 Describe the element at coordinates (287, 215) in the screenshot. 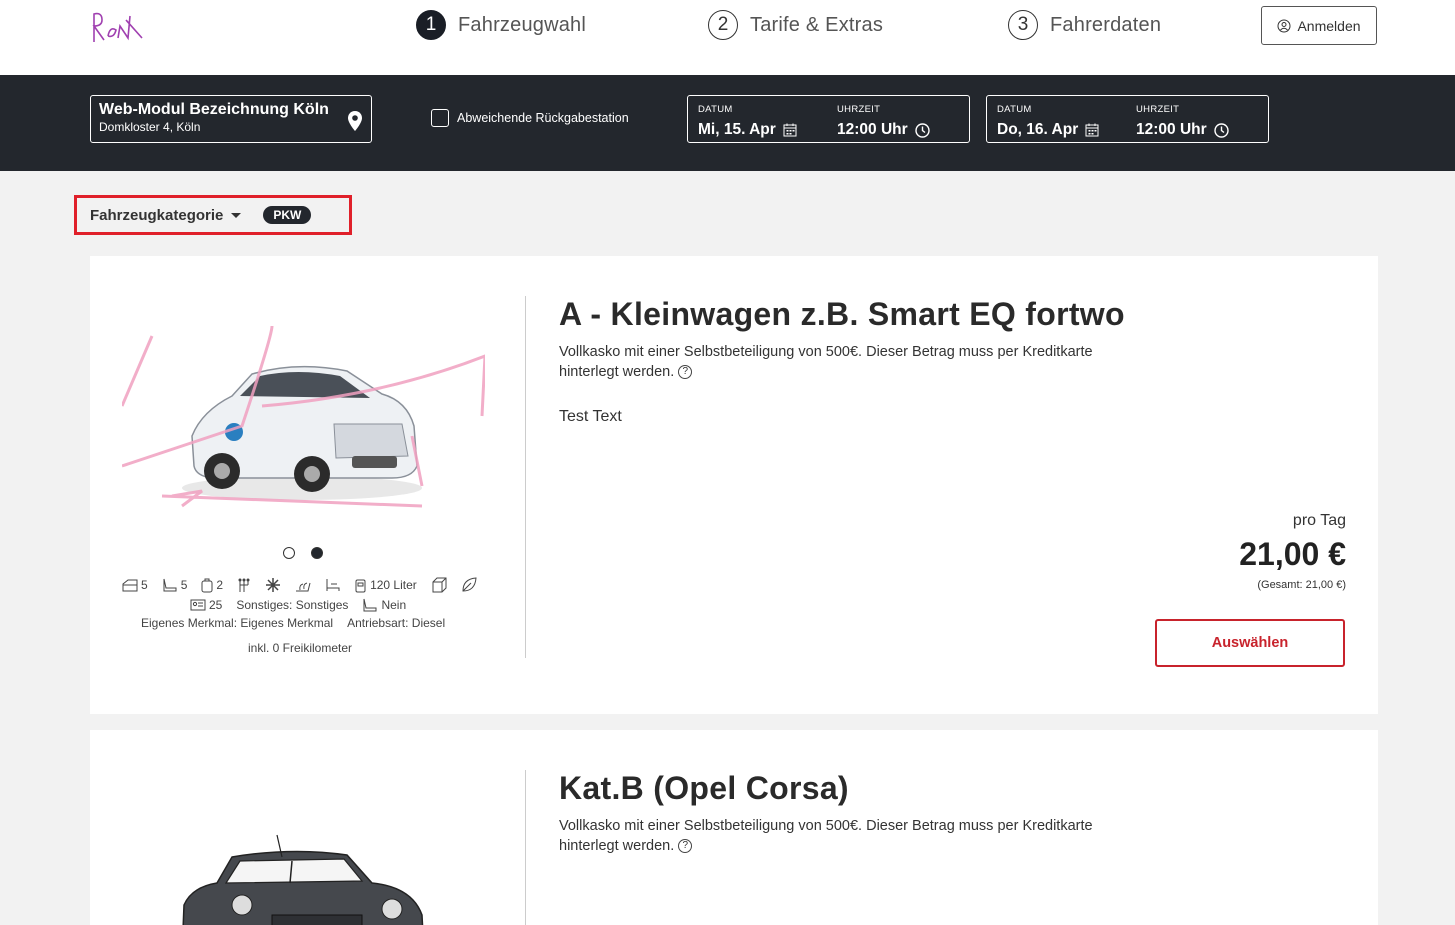

I see `category-badge: PKW` at that location.